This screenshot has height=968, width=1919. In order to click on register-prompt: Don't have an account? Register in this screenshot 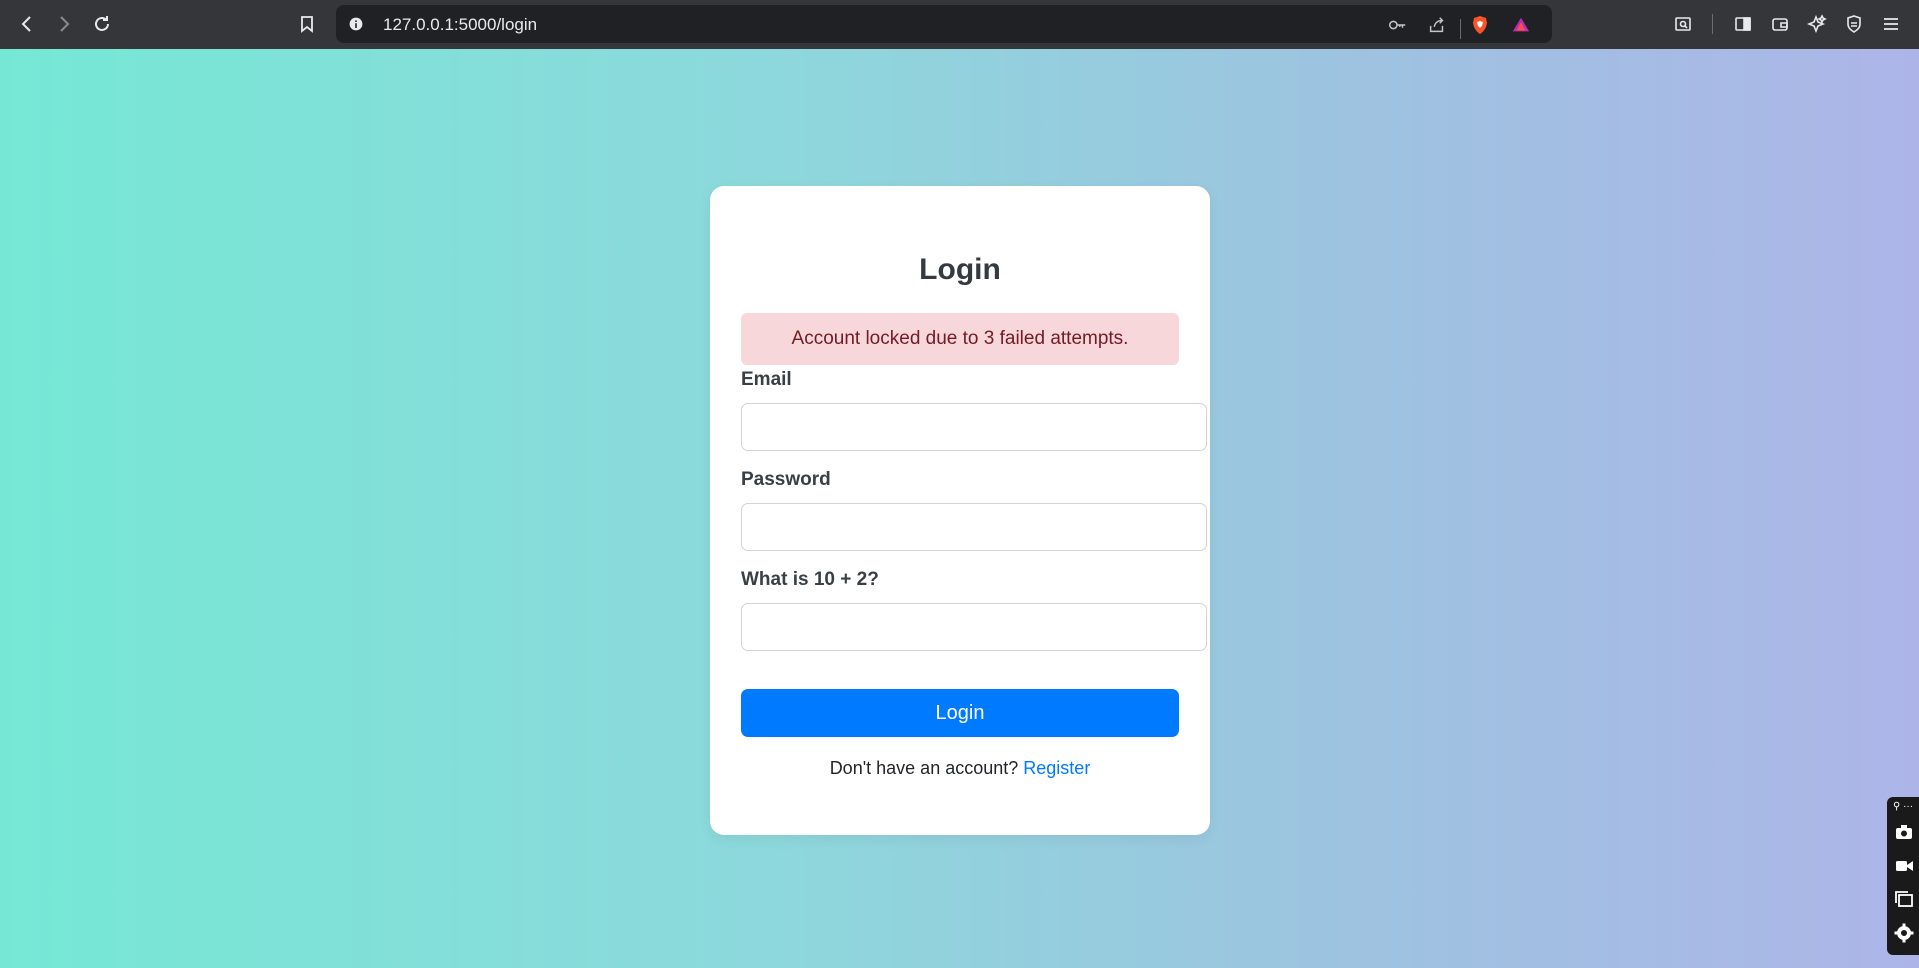, I will do `click(960, 768)`.